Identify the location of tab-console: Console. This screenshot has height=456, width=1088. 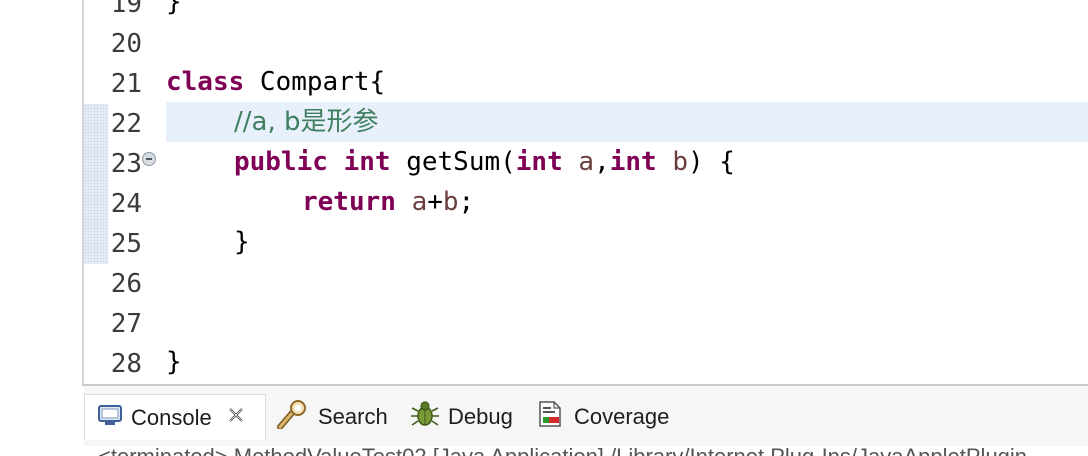
(175, 417).